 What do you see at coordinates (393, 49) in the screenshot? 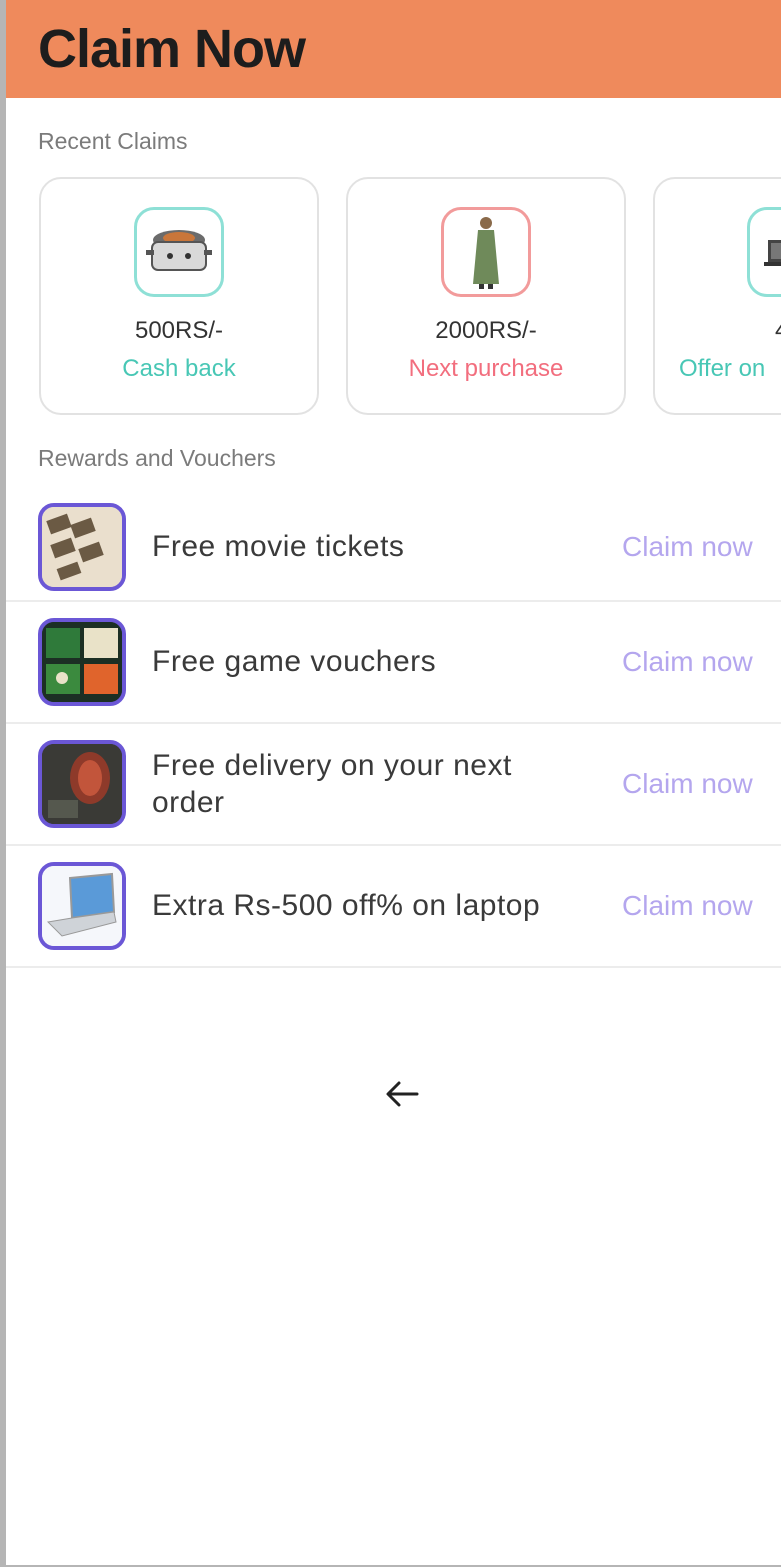
I see `header-bar: Claim Now` at bounding box center [393, 49].